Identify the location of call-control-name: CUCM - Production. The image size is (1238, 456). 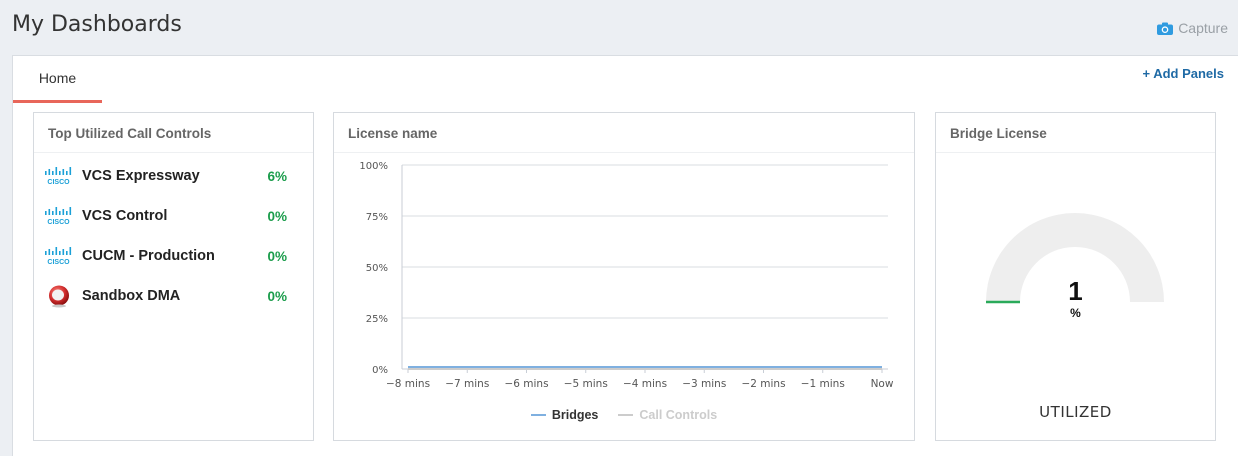
(148, 256).